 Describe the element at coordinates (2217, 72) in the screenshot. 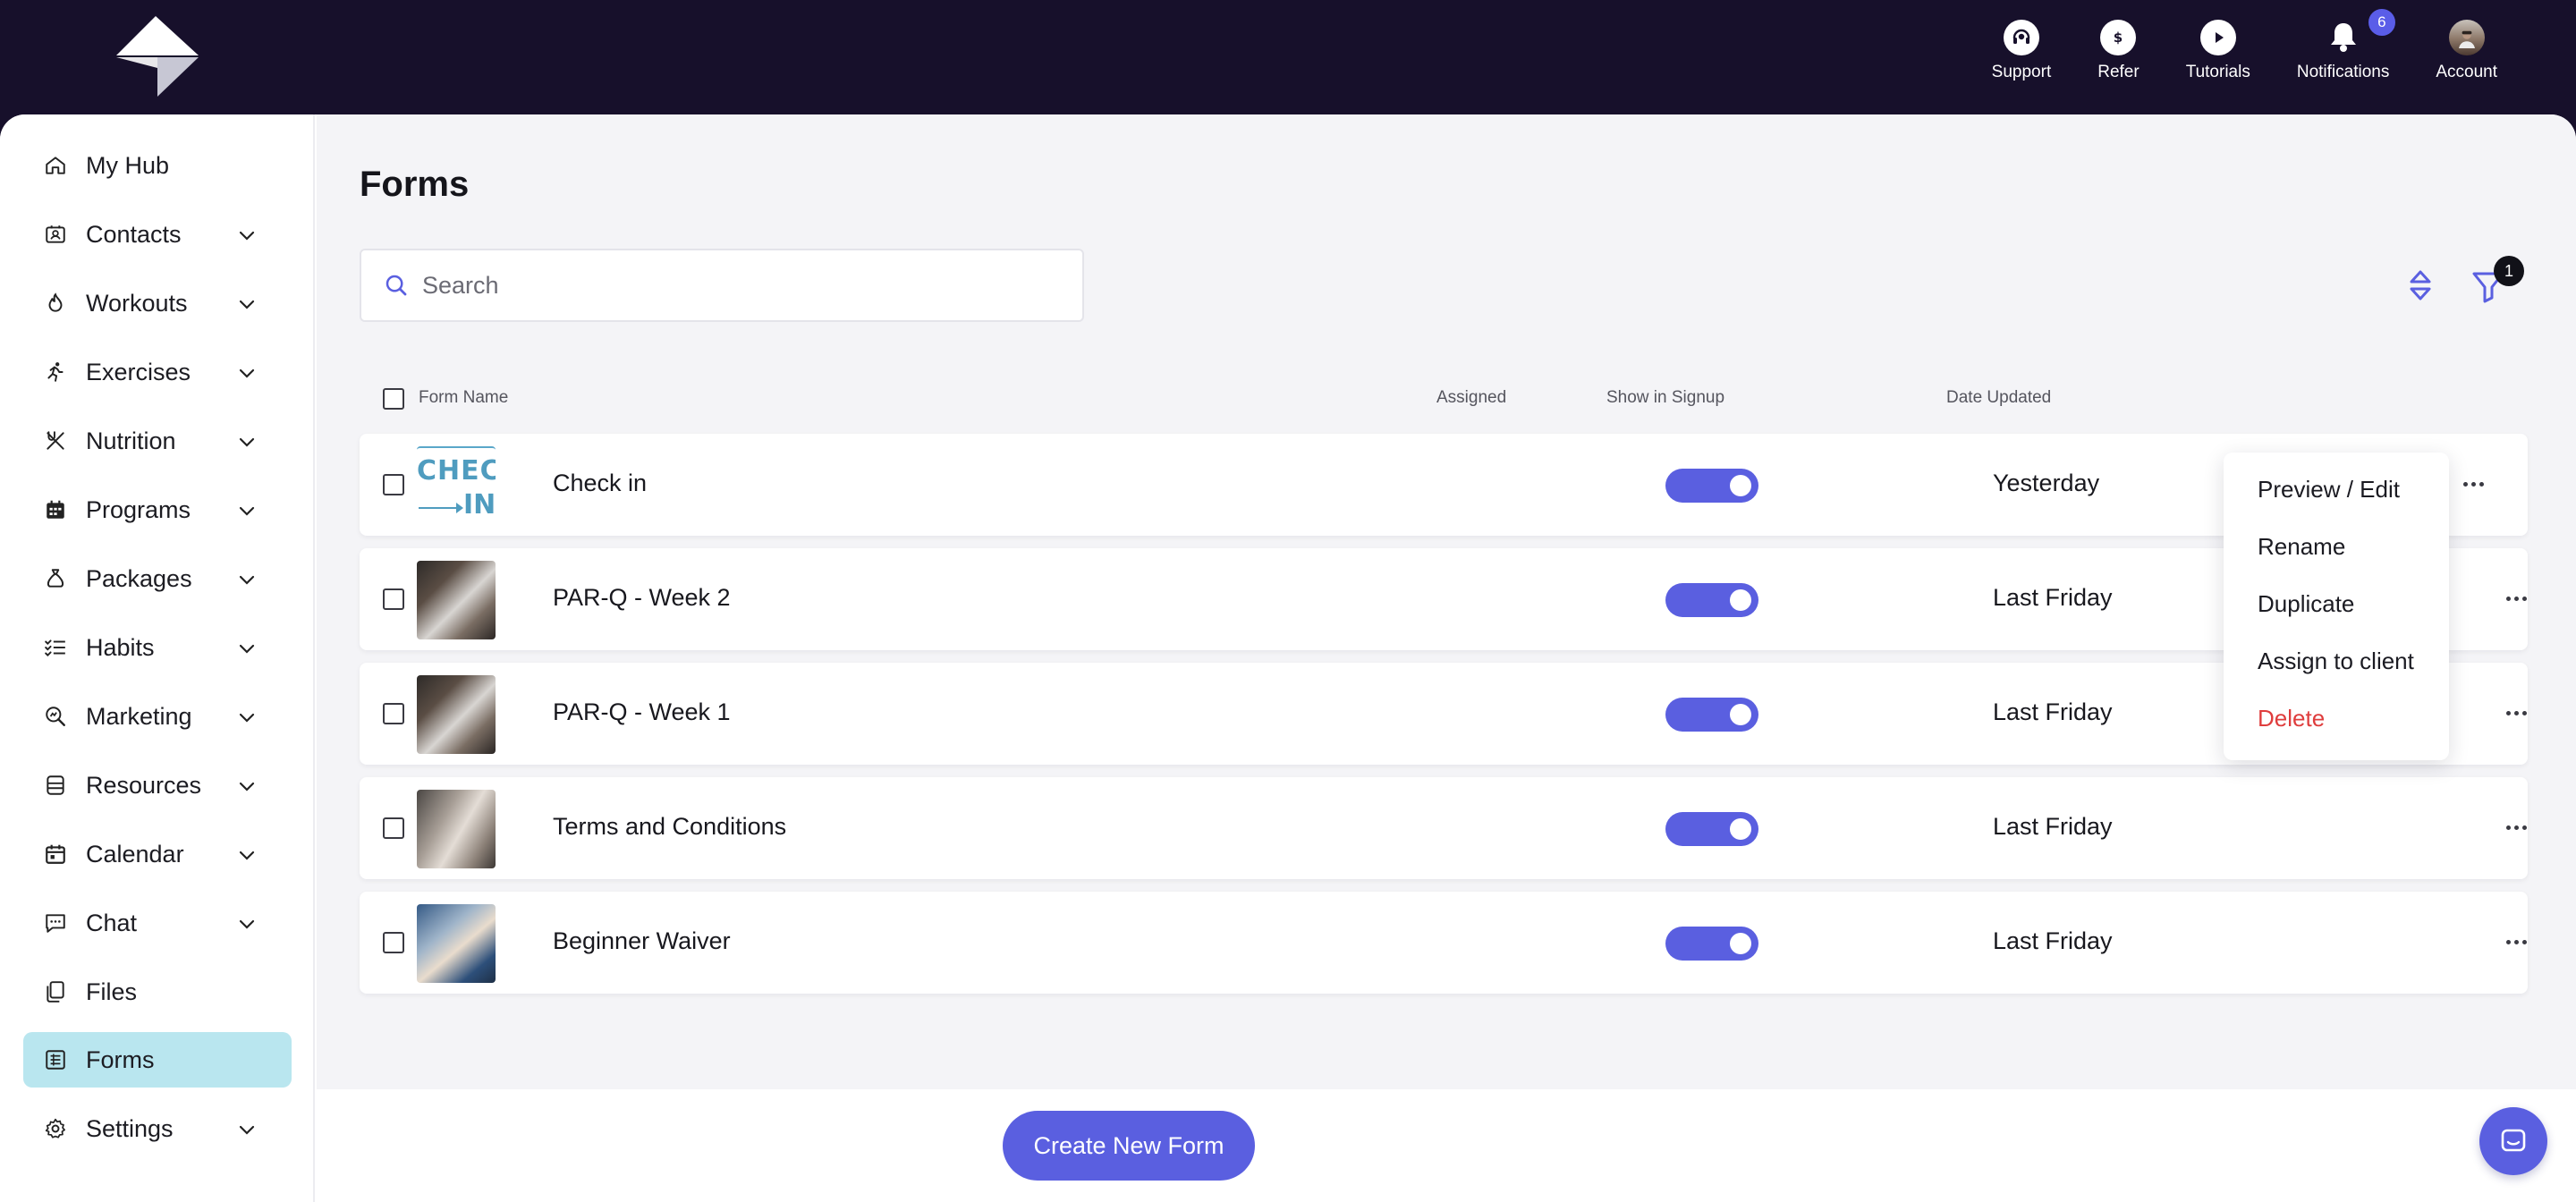

I see `tutorials-label: Tutorials` at that location.